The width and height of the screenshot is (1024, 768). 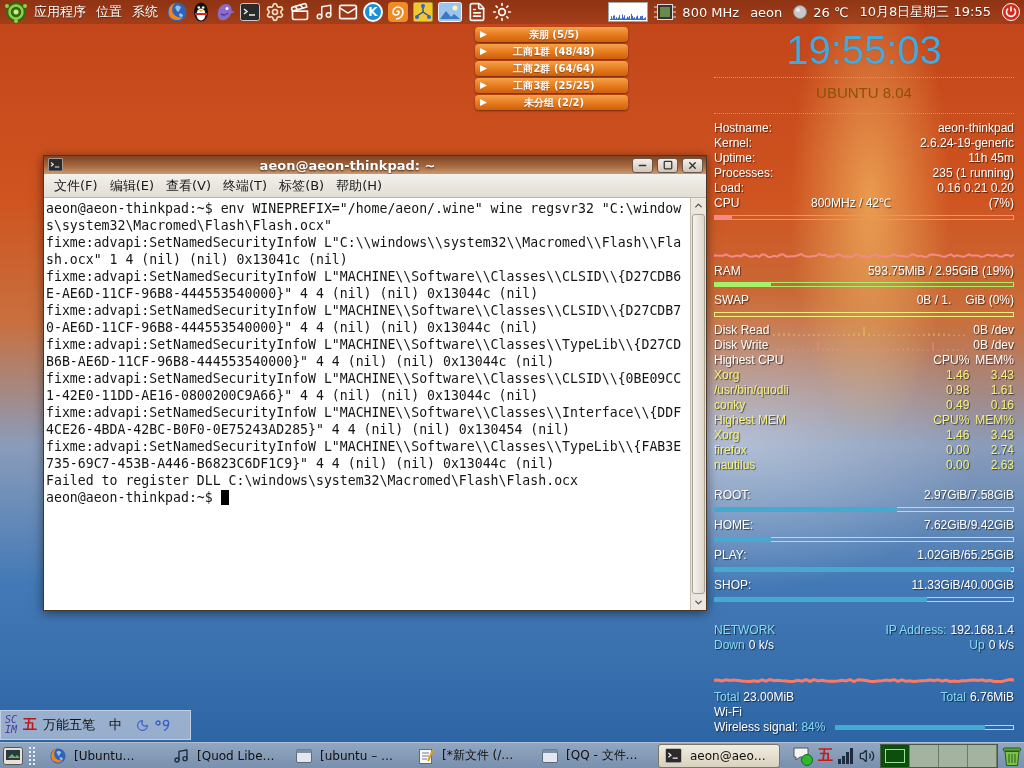 I want to click on disk-label: Disk Read, so click(x=742, y=330).